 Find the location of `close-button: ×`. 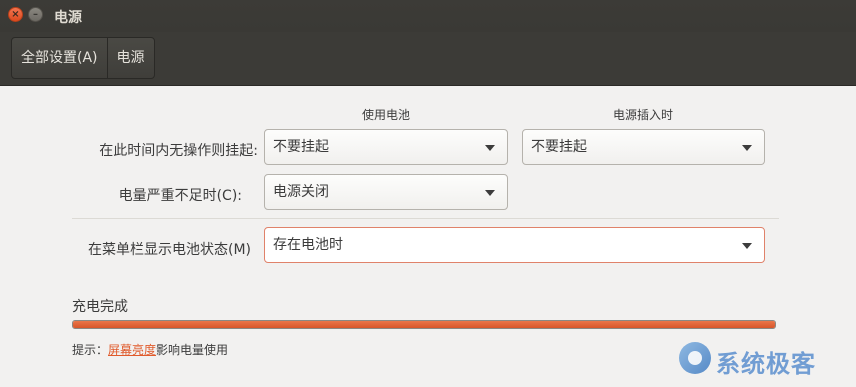

close-button: × is located at coordinates (15, 14).